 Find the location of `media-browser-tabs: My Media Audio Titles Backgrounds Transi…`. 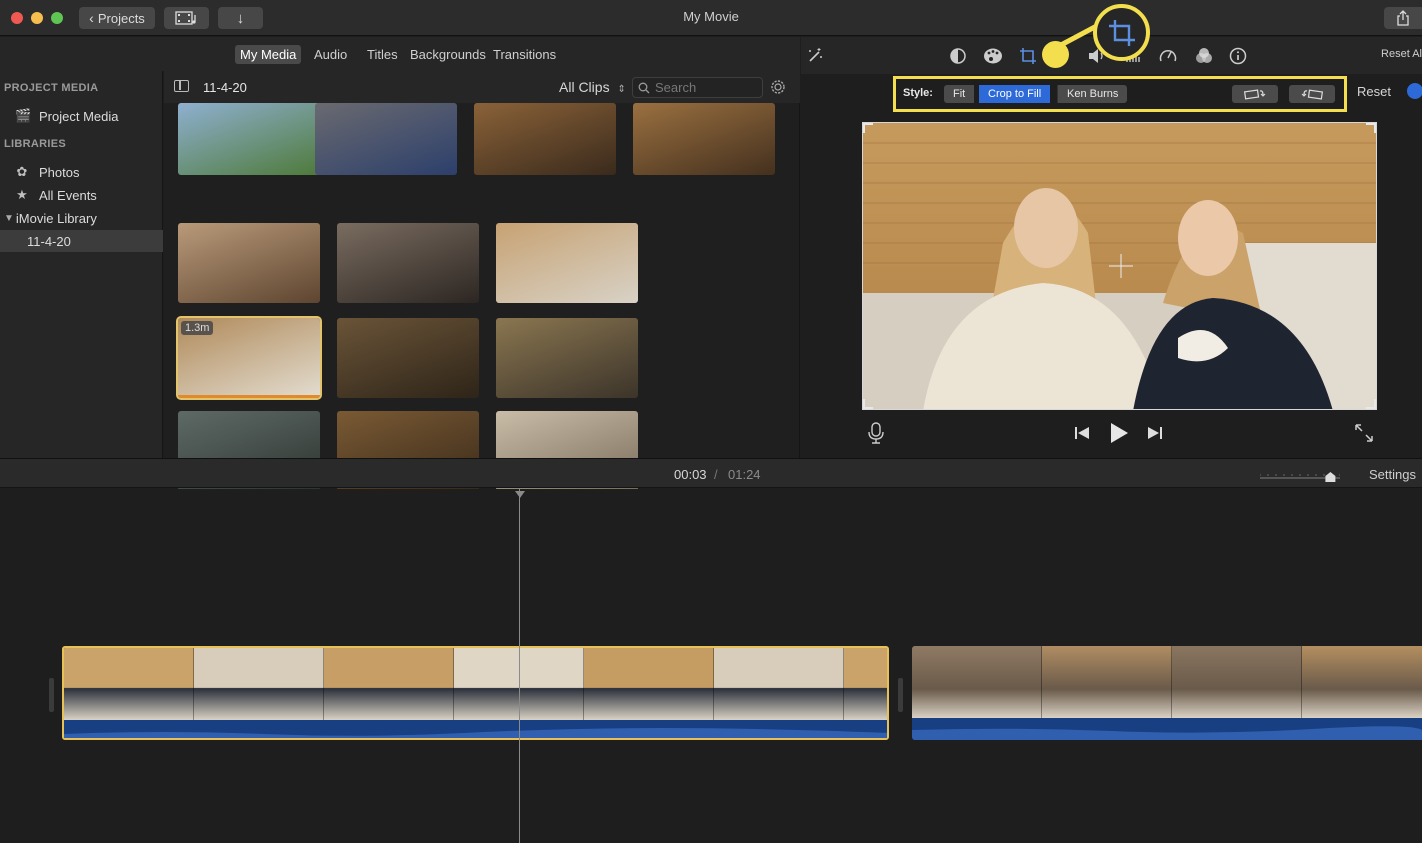

media-browser-tabs: My Media Audio Titles Backgrounds Transi… is located at coordinates (400, 54).